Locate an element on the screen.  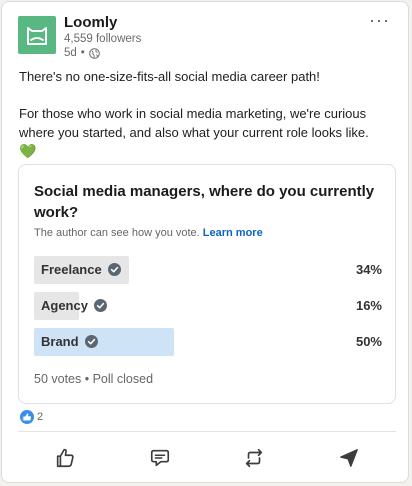
globe-icon is located at coordinates (94, 53).